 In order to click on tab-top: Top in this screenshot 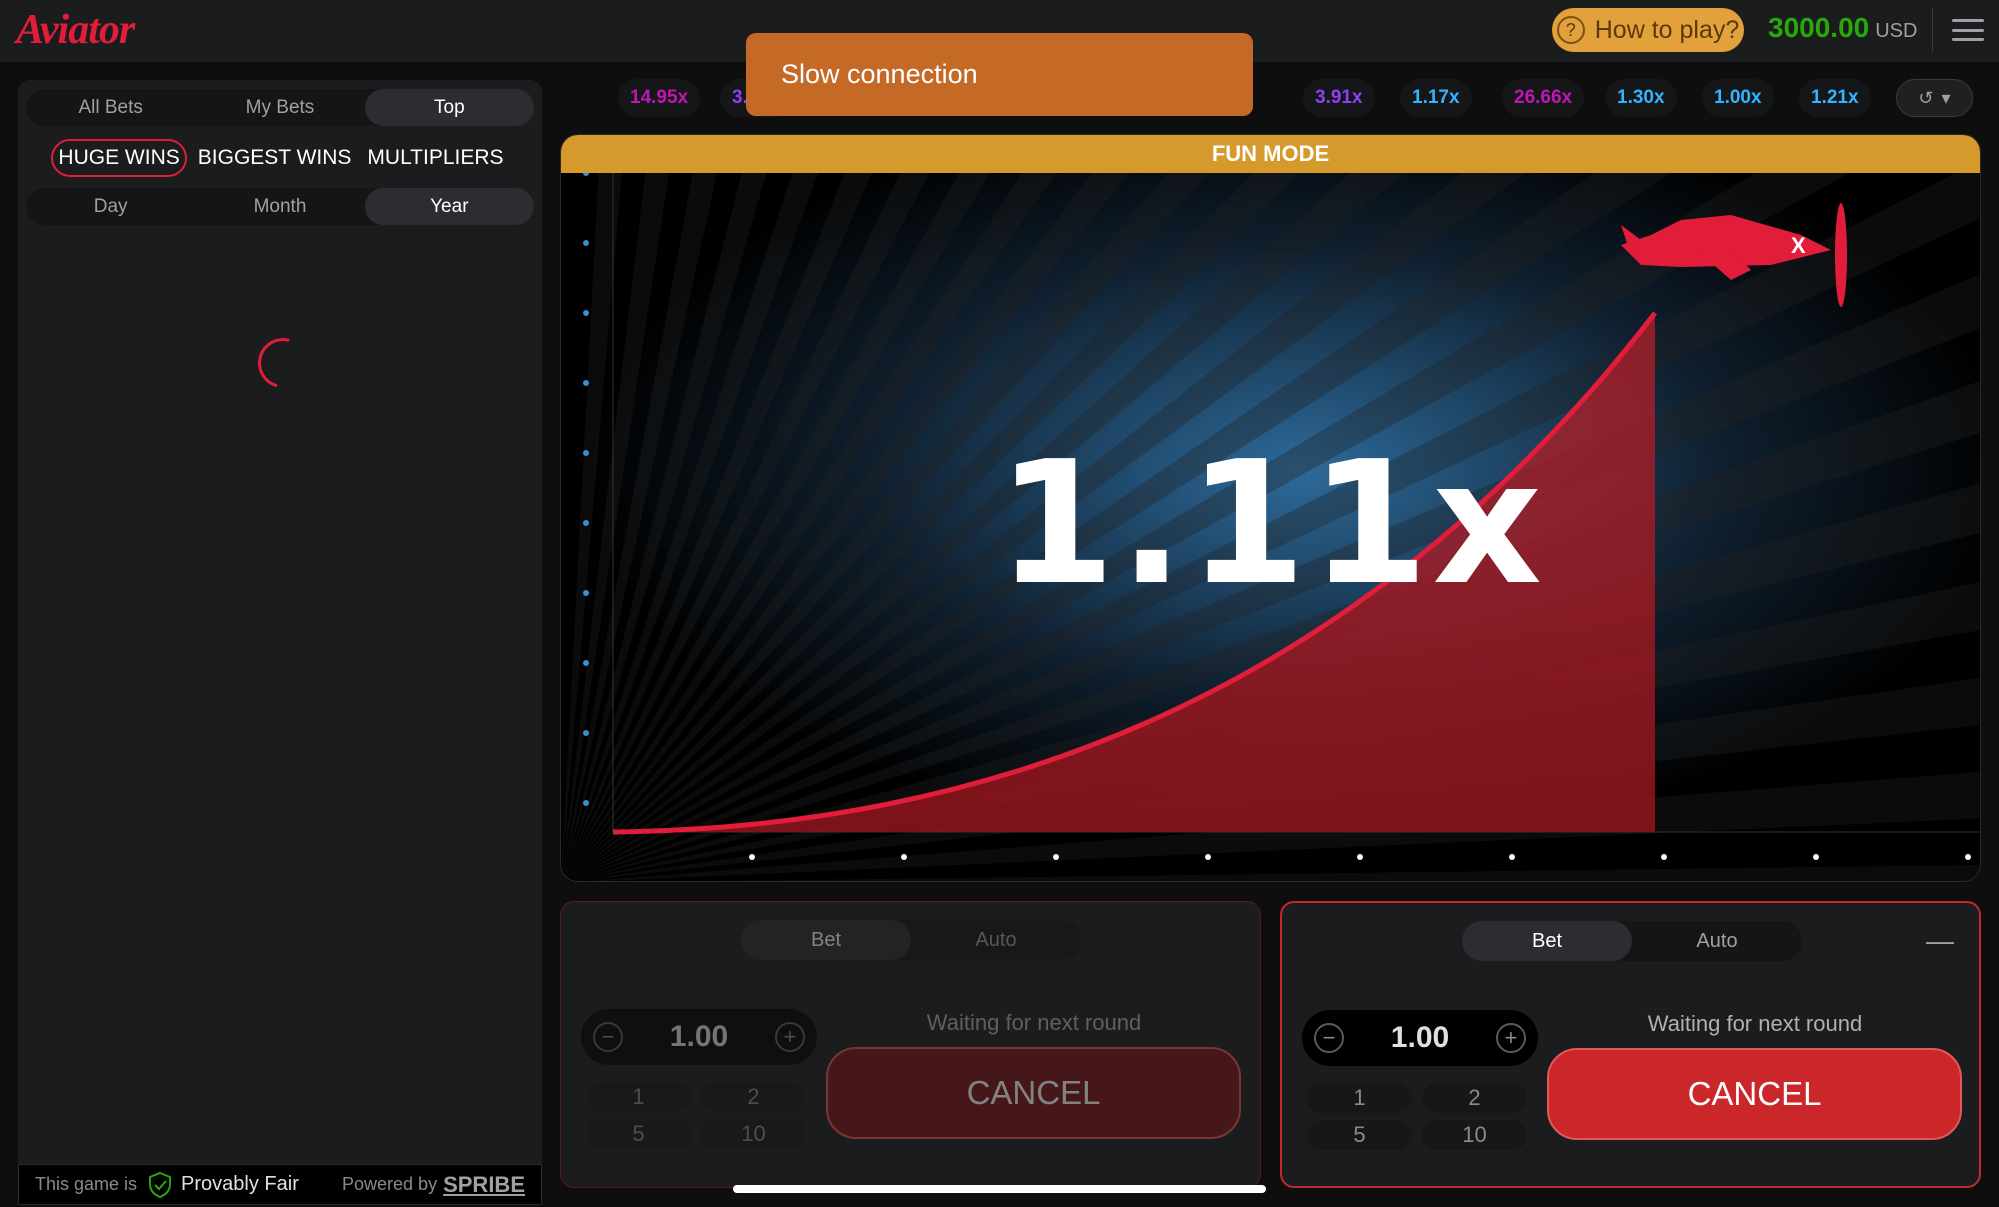, I will do `click(449, 107)`.